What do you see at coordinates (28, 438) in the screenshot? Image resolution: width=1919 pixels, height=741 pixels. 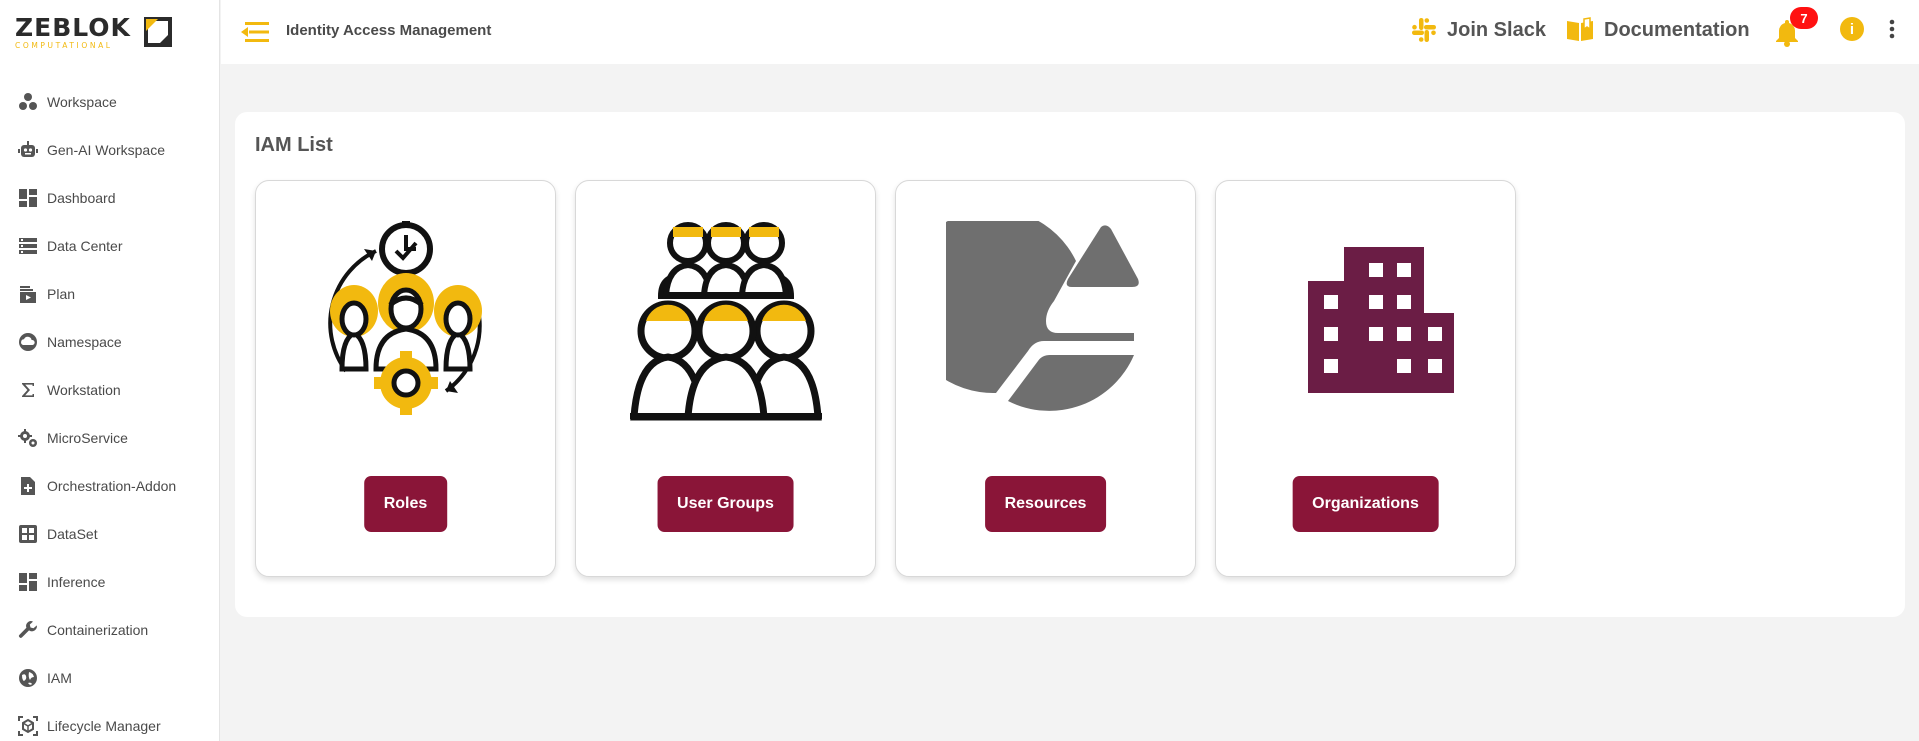 I see `gears-icon` at bounding box center [28, 438].